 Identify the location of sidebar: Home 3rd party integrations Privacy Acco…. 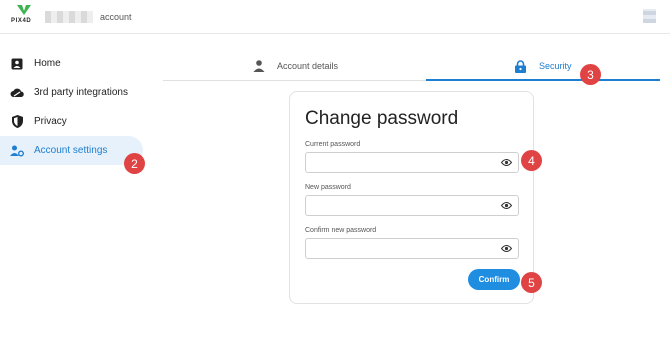
(75, 106).